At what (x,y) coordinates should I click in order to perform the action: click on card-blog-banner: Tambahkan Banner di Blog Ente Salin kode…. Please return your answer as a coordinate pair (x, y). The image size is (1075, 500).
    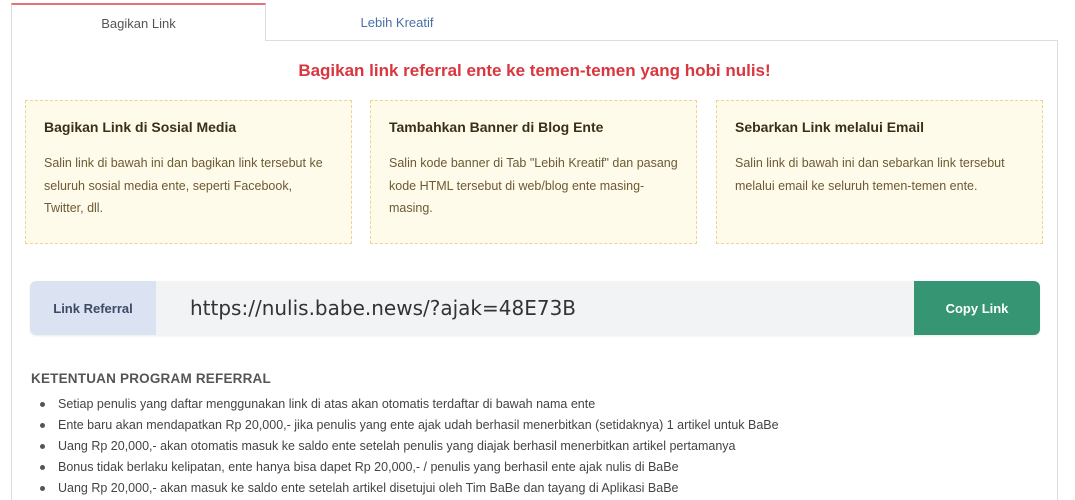
    Looking at the image, I should click on (533, 172).